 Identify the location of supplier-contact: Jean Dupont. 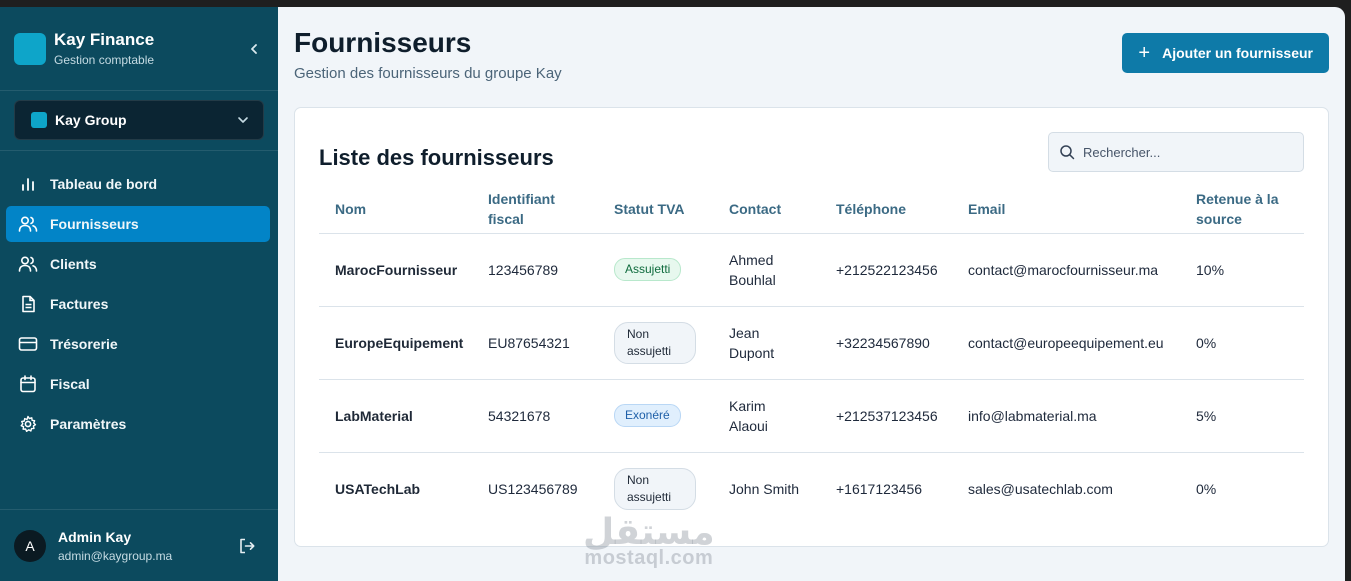
(752, 342).